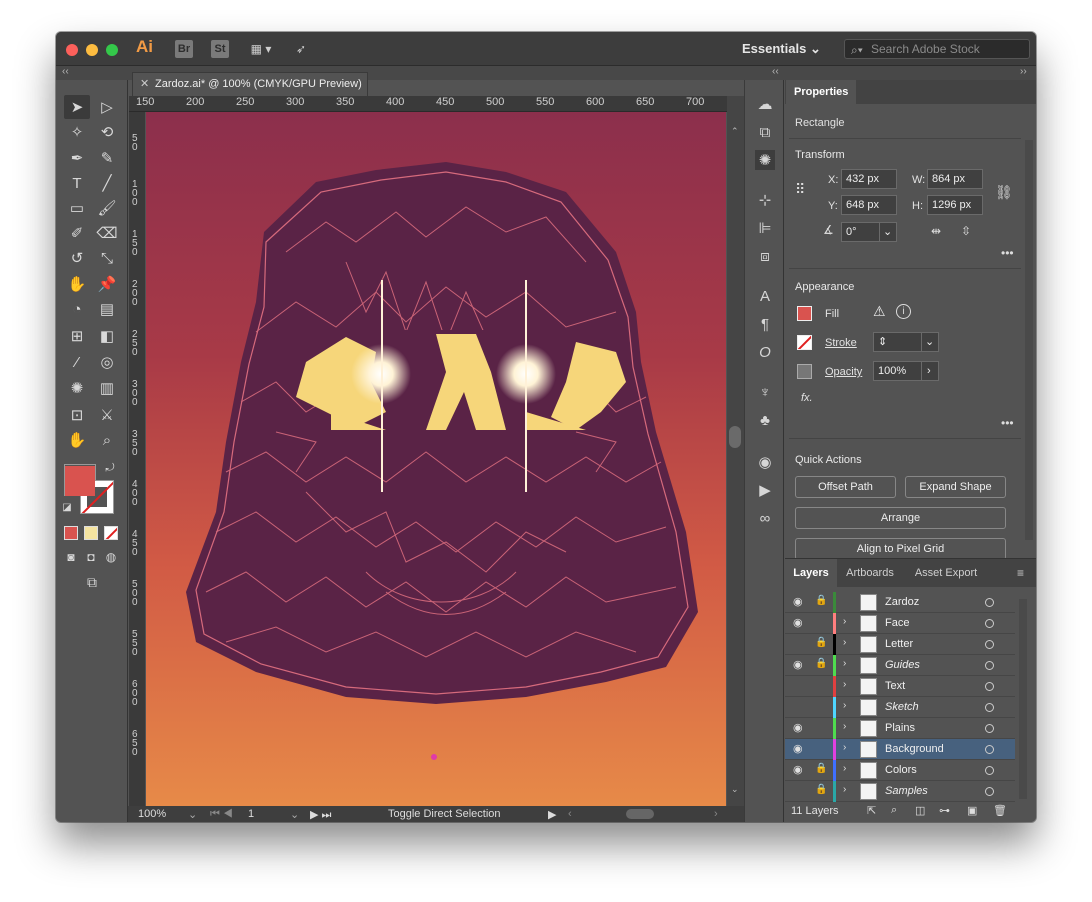 The width and height of the screenshot is (1092, 902). What do you see at coordinates (930, 342) in the screenshot?
I see `stroke-dropdown-icon: ⌄` at bounding box center [930, 342].